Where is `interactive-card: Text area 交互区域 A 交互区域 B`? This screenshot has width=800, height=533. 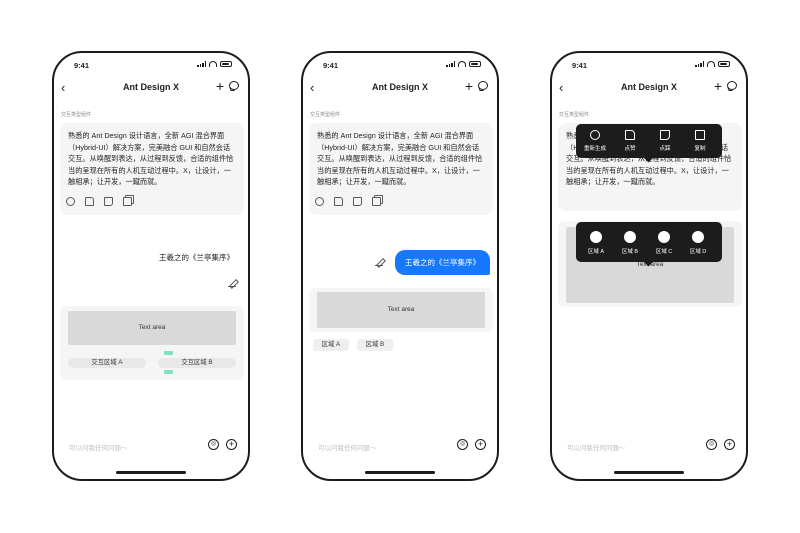 interactive-card: Text area 交互区域 A 交互区域 B is located at coordinates (152, 343).